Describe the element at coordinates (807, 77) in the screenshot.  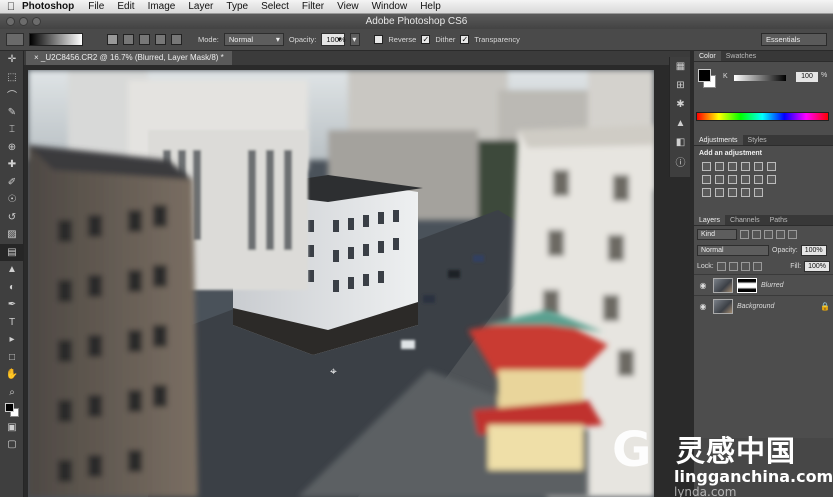
I see `k-channel-value: 100` at that location.